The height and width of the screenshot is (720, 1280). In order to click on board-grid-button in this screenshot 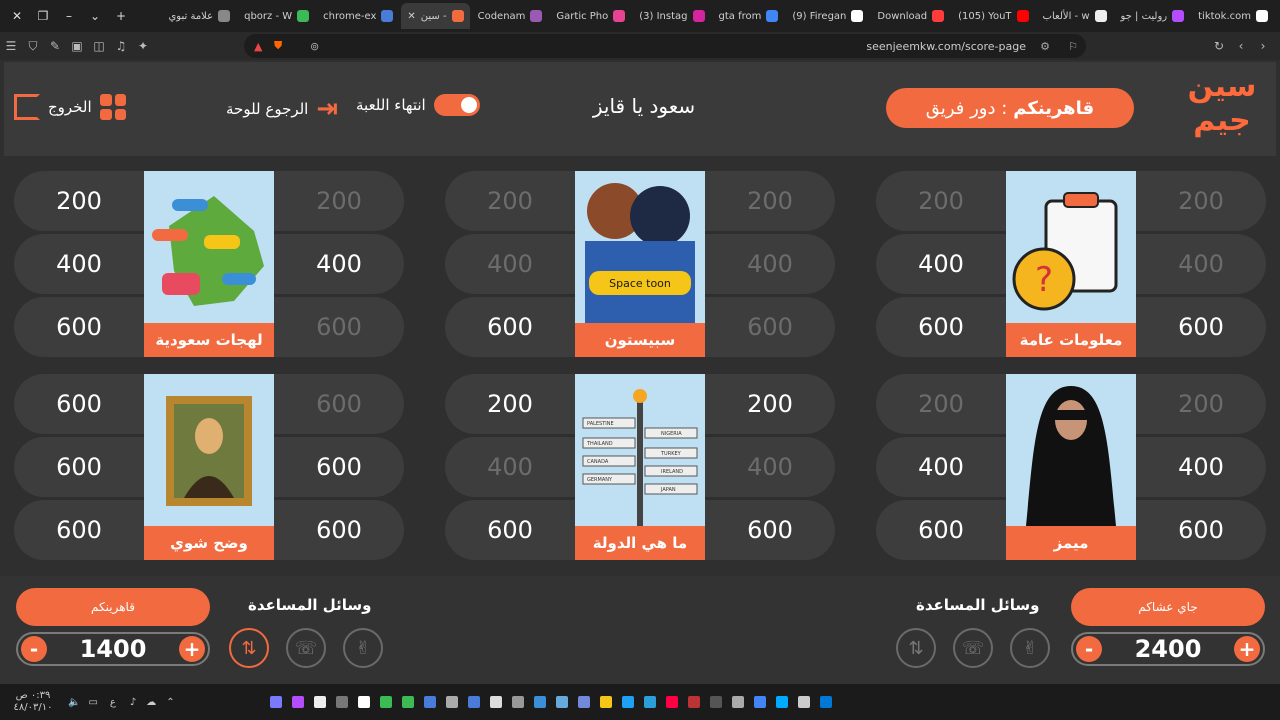, I will do `click(113, 107)`.